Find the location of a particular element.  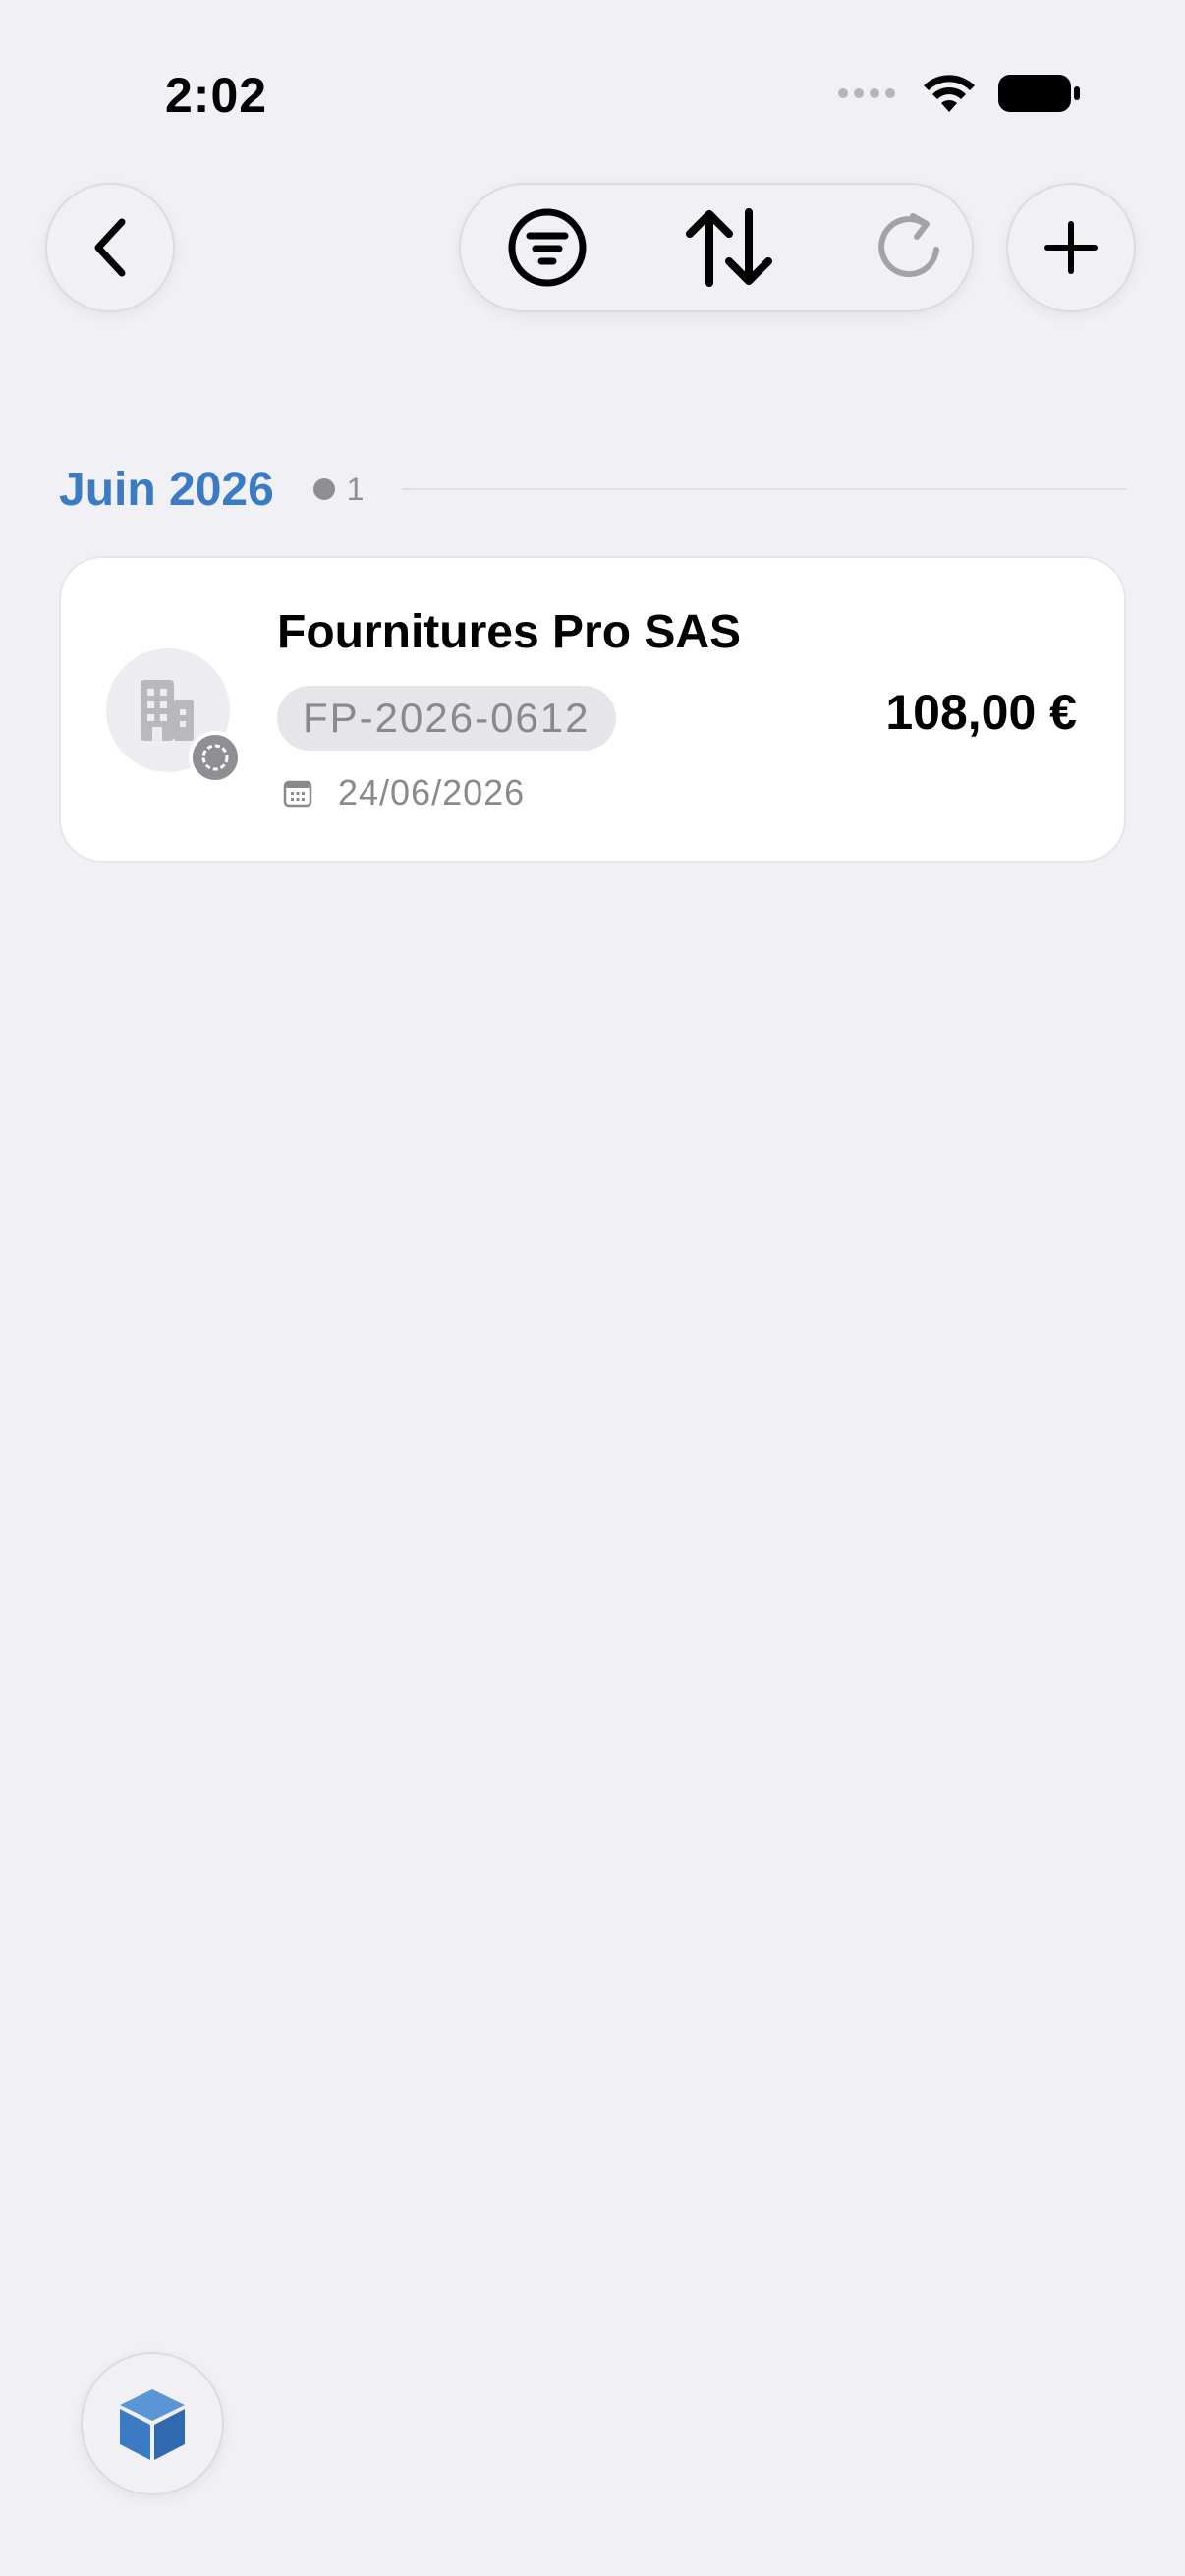

invoice-date: 24/06/2026 is located at coordinates (432, 792).